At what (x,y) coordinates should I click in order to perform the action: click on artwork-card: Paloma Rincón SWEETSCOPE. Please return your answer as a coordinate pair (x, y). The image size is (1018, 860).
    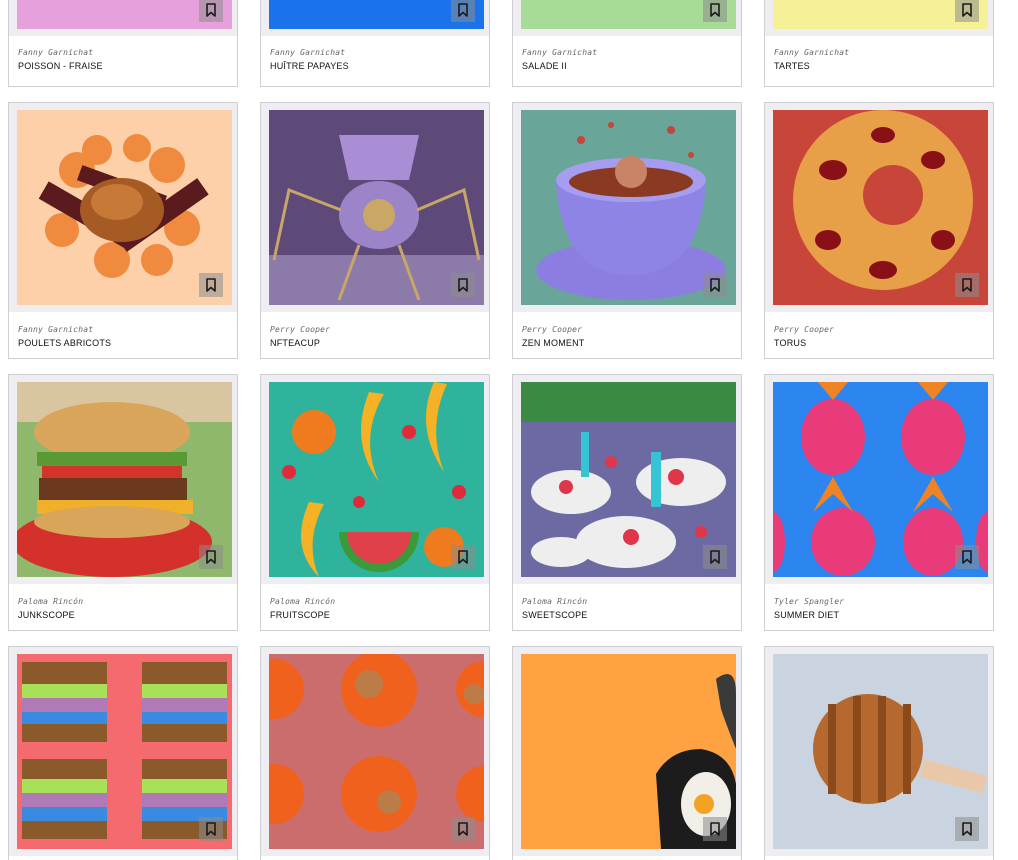
    Looking at the image, I should click on (627, 502).